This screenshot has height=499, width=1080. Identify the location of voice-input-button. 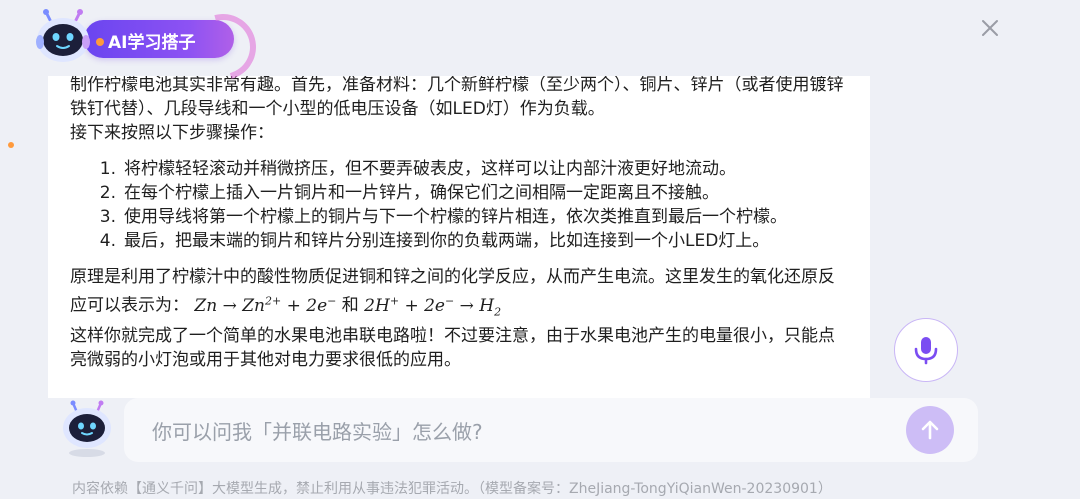
(926, 350).